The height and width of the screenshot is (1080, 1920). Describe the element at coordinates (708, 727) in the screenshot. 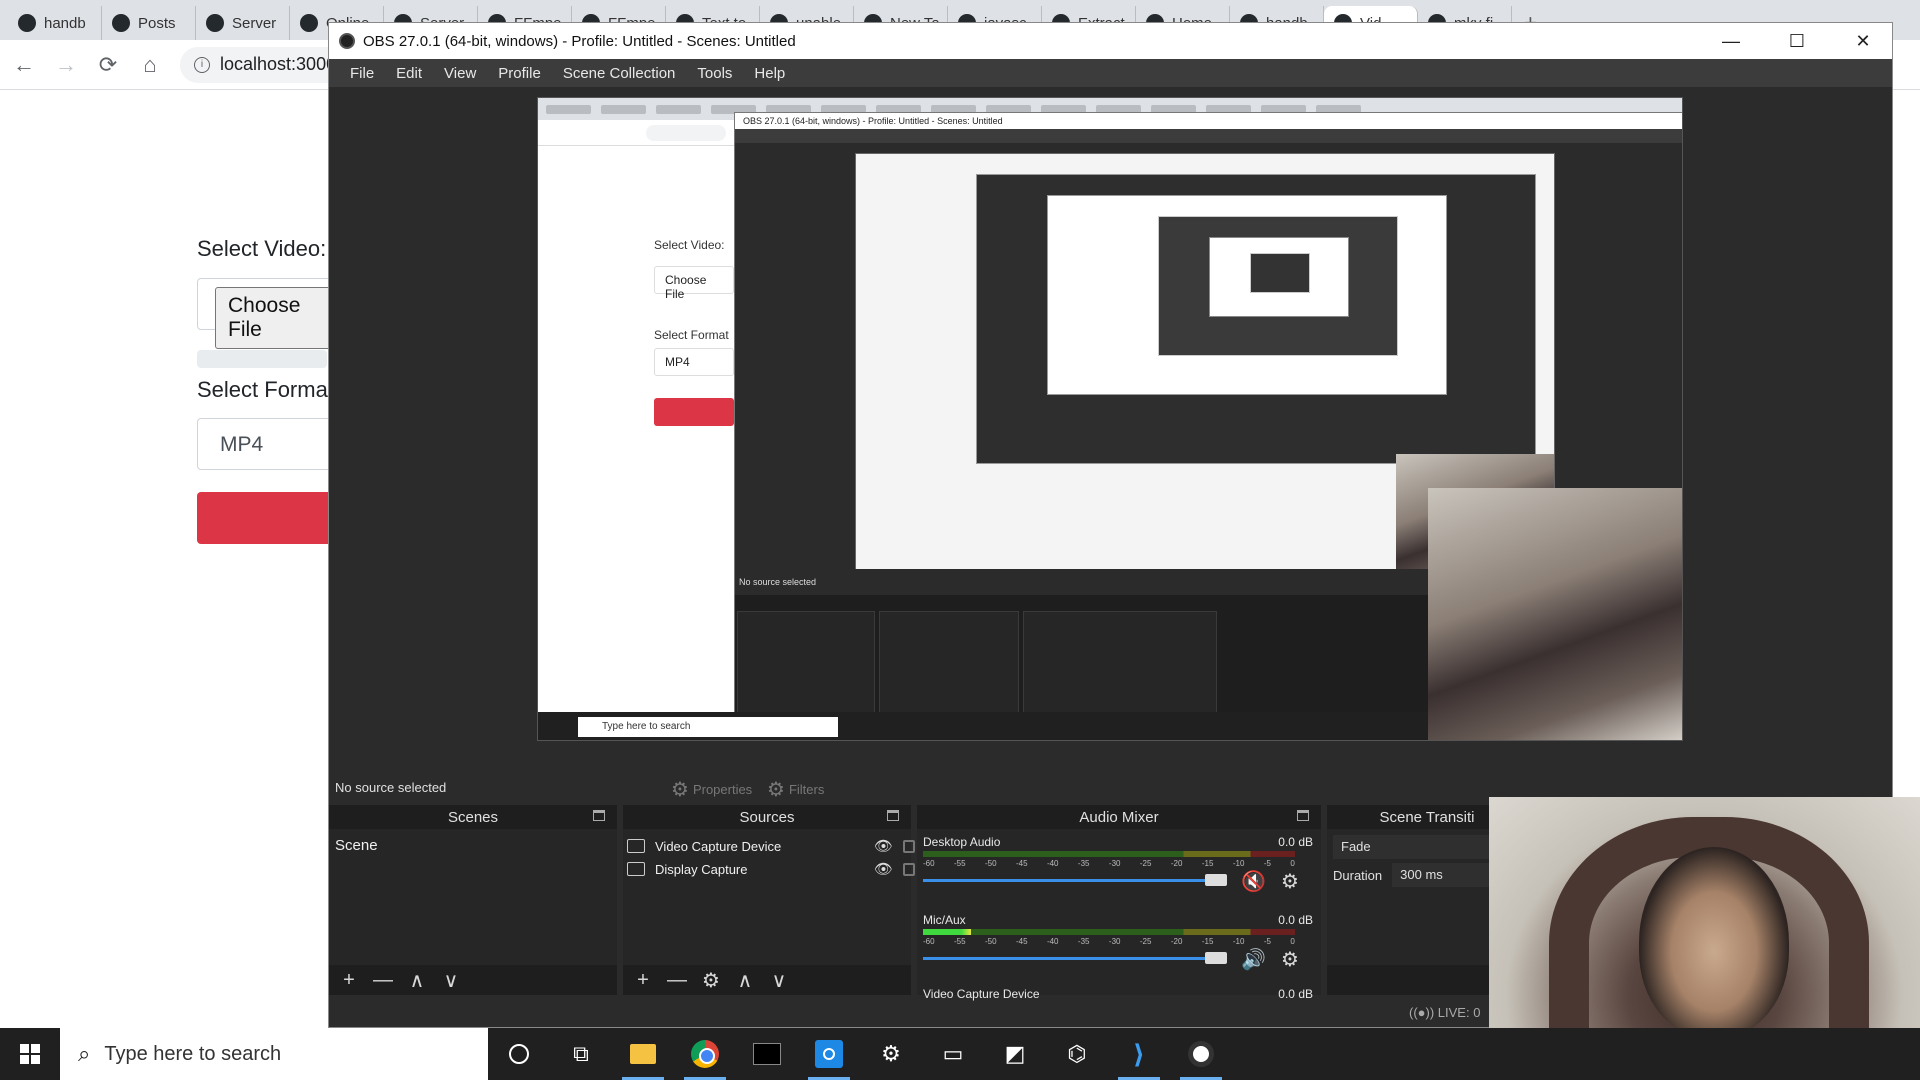

I see `preview-search: Type here to search` at that location.